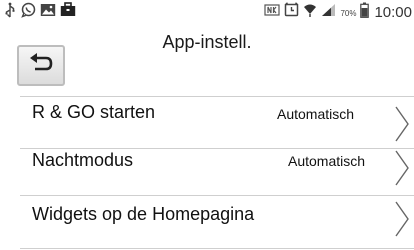 The width and height of the screenshot is (414, 250). I want to click on back-arrow-icon, so click(41, 65).